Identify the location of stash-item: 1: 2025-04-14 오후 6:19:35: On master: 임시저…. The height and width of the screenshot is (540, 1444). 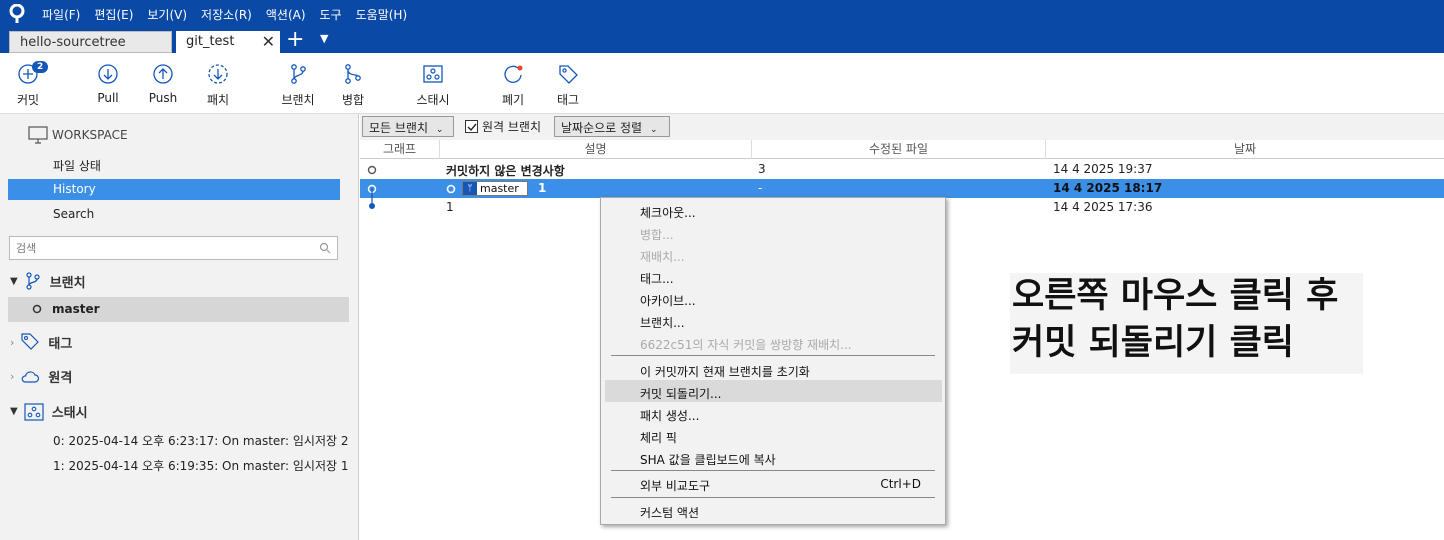
(201, 465).